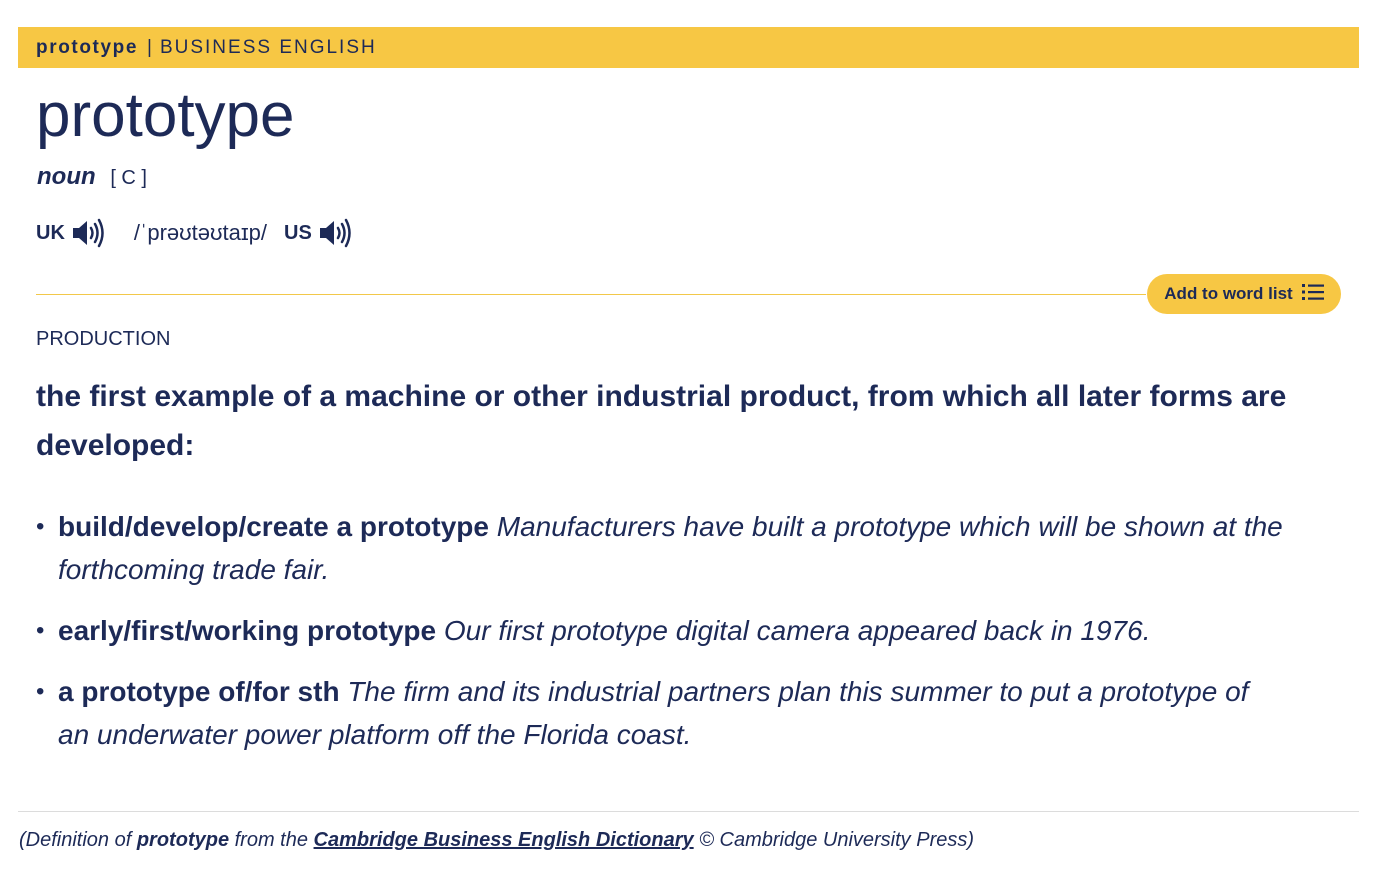 This screenshot has height=876, width=1384. Describe the element at coordinates (837, 840) in the screenshot. I see `footer-suffix: © Cambridge University Press)` at that location.